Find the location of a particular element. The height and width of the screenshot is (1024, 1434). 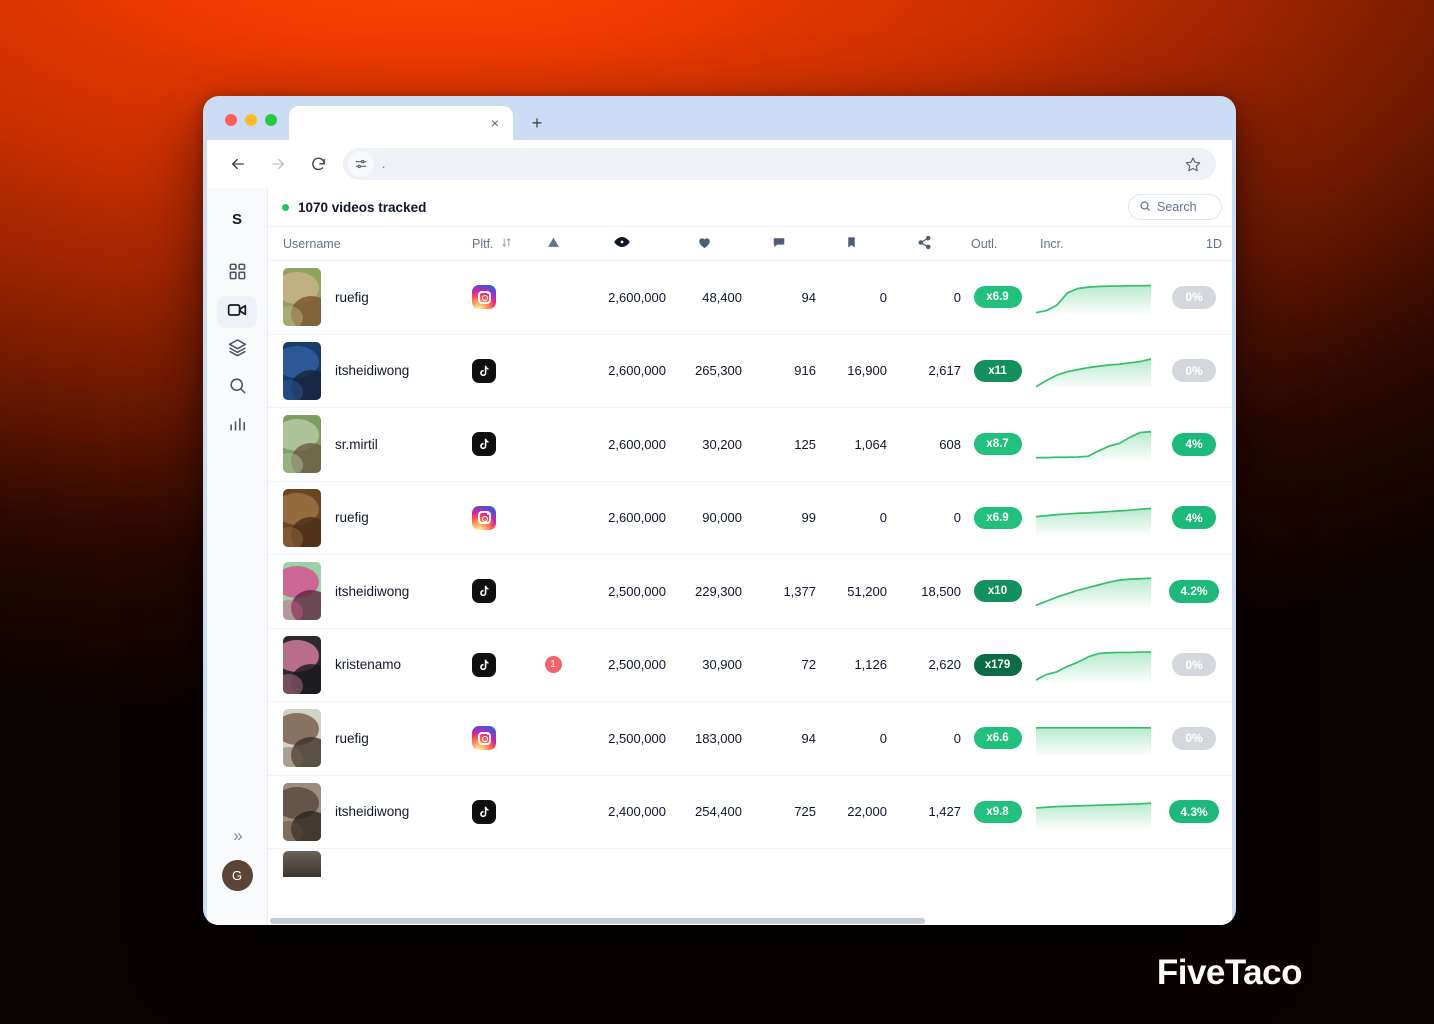

column-header-oneday: 1D is located at coordinates (1193, 244).